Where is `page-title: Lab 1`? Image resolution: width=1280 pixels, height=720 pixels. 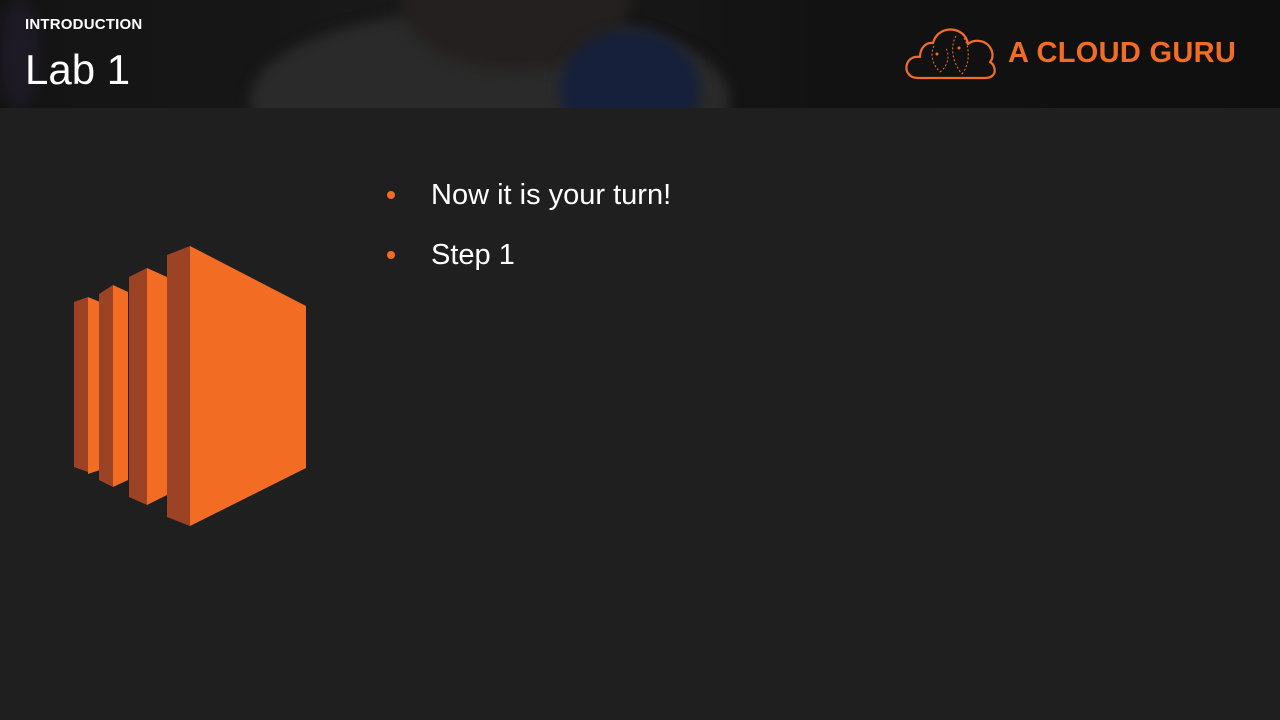 page-title: Lab 1 is located at coordinates (78, 69).